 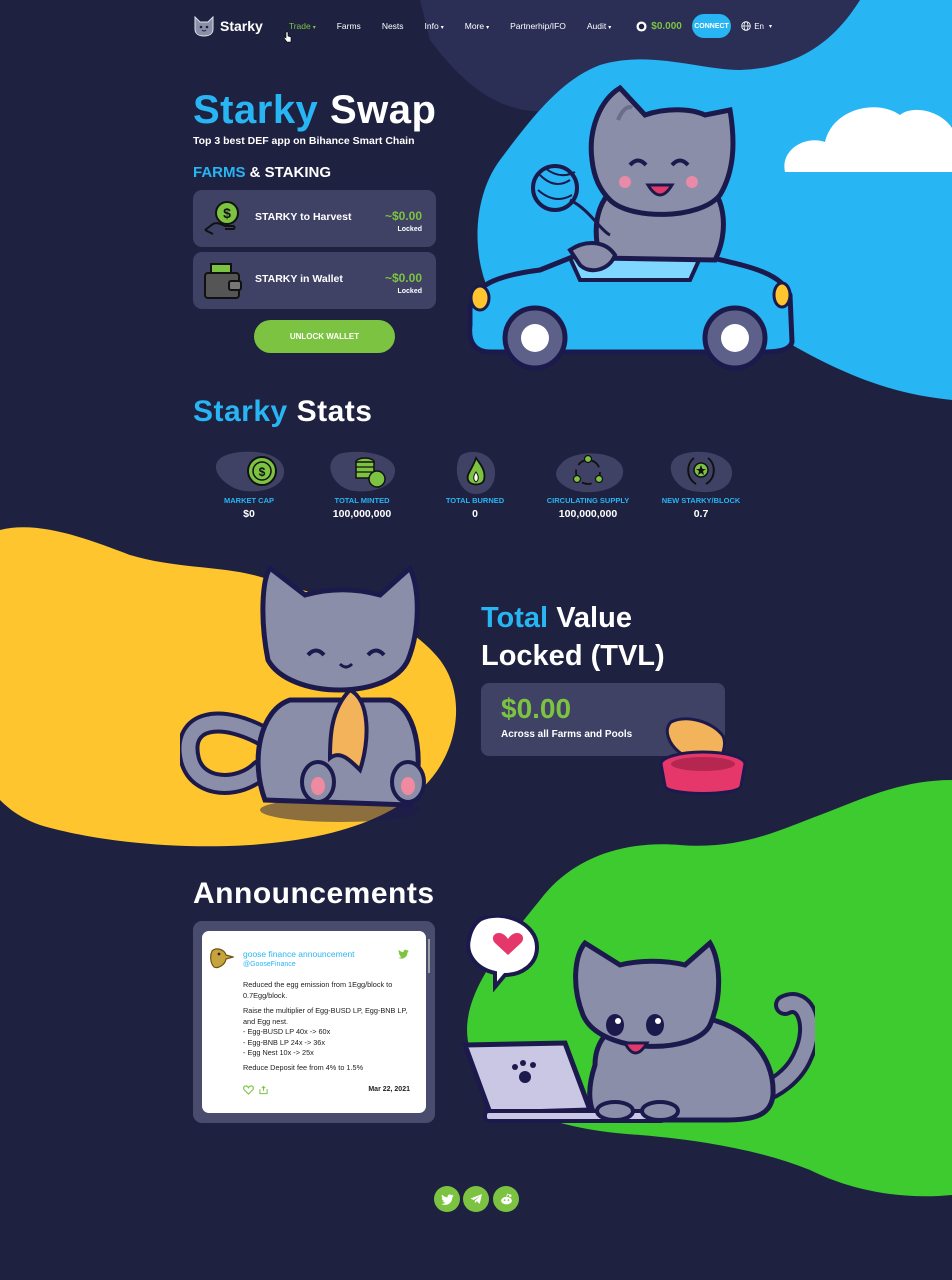 What do you see at coordinates (262, 172) in the screenshot?
I see `farms-staking-heading: FARMS & STAKING` at bounding box center [262, 172].